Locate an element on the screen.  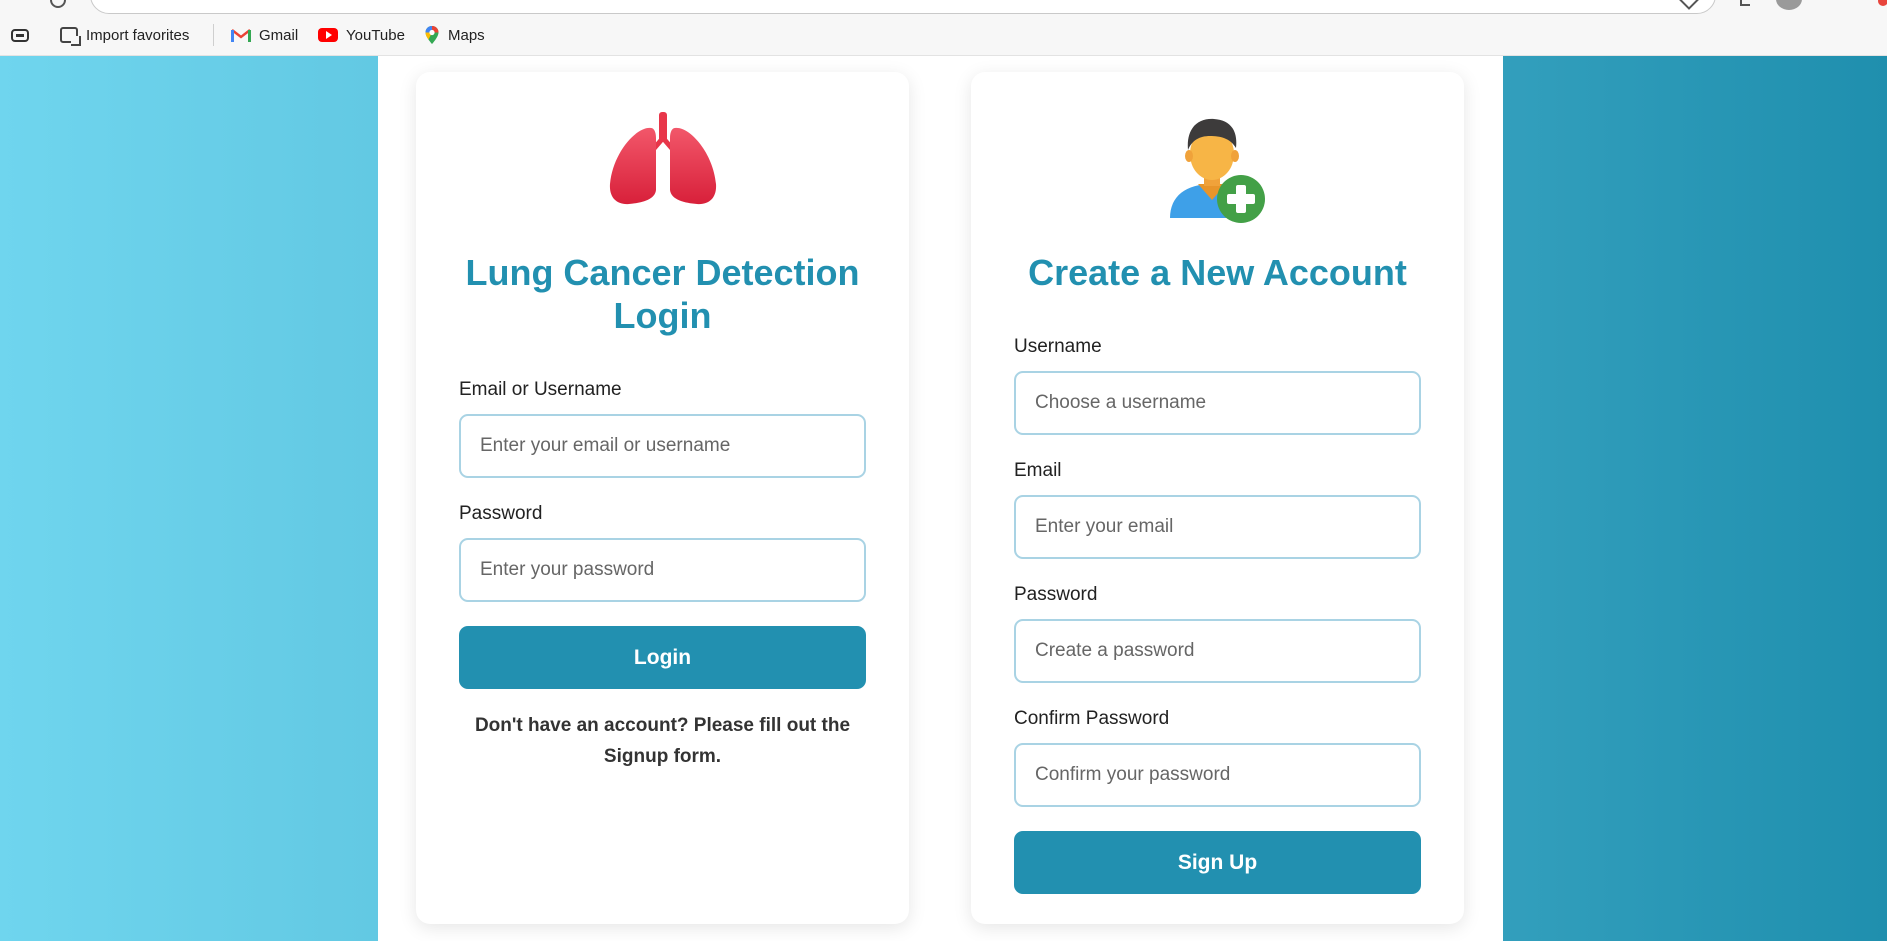
tab-actions-button is located at coordinates (20, 35).